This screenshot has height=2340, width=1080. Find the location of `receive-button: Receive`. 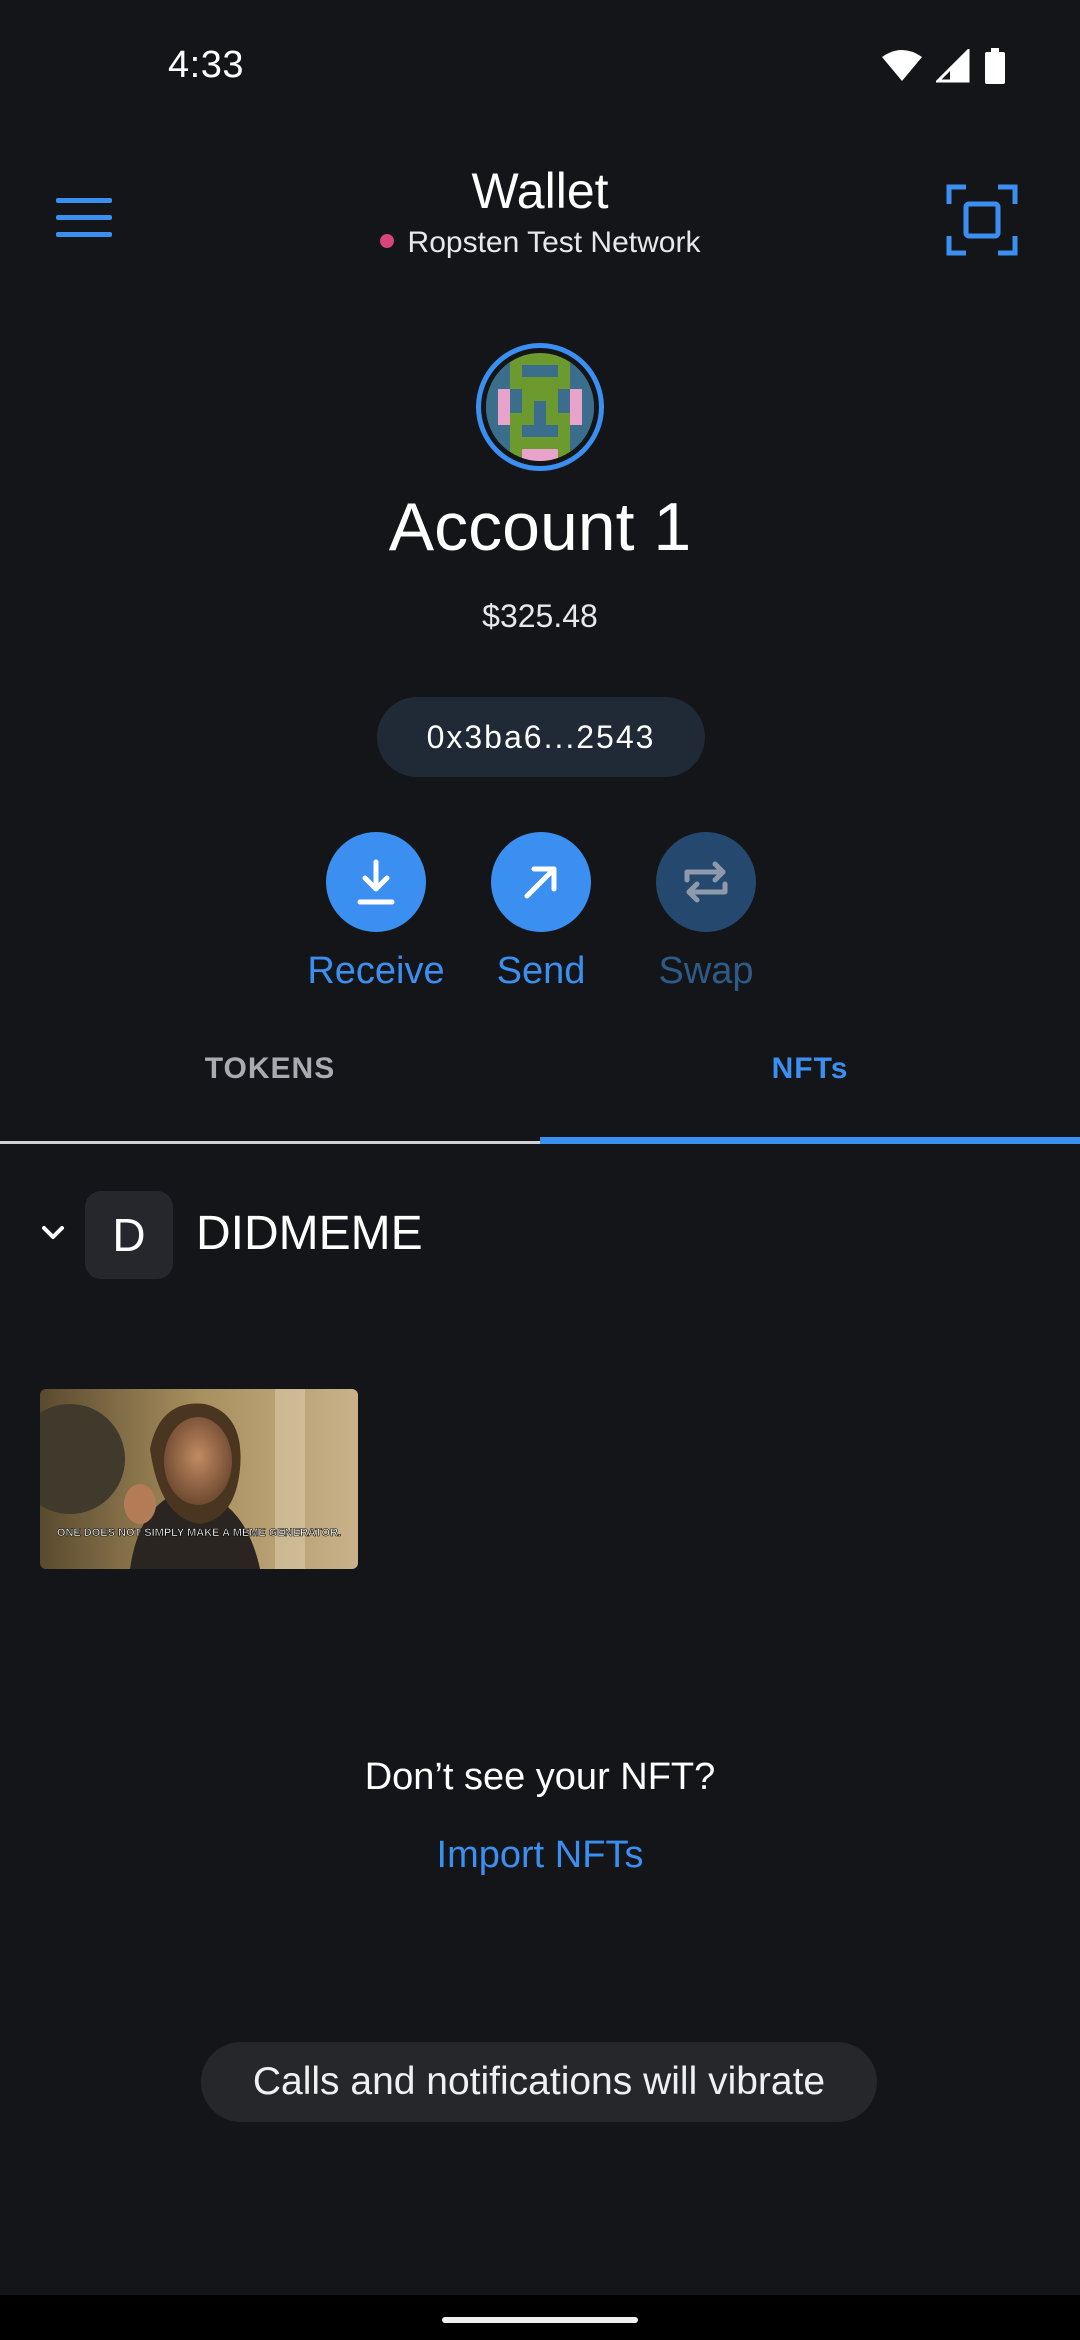

receive-button: Receive is located at coordinates (376, 912).